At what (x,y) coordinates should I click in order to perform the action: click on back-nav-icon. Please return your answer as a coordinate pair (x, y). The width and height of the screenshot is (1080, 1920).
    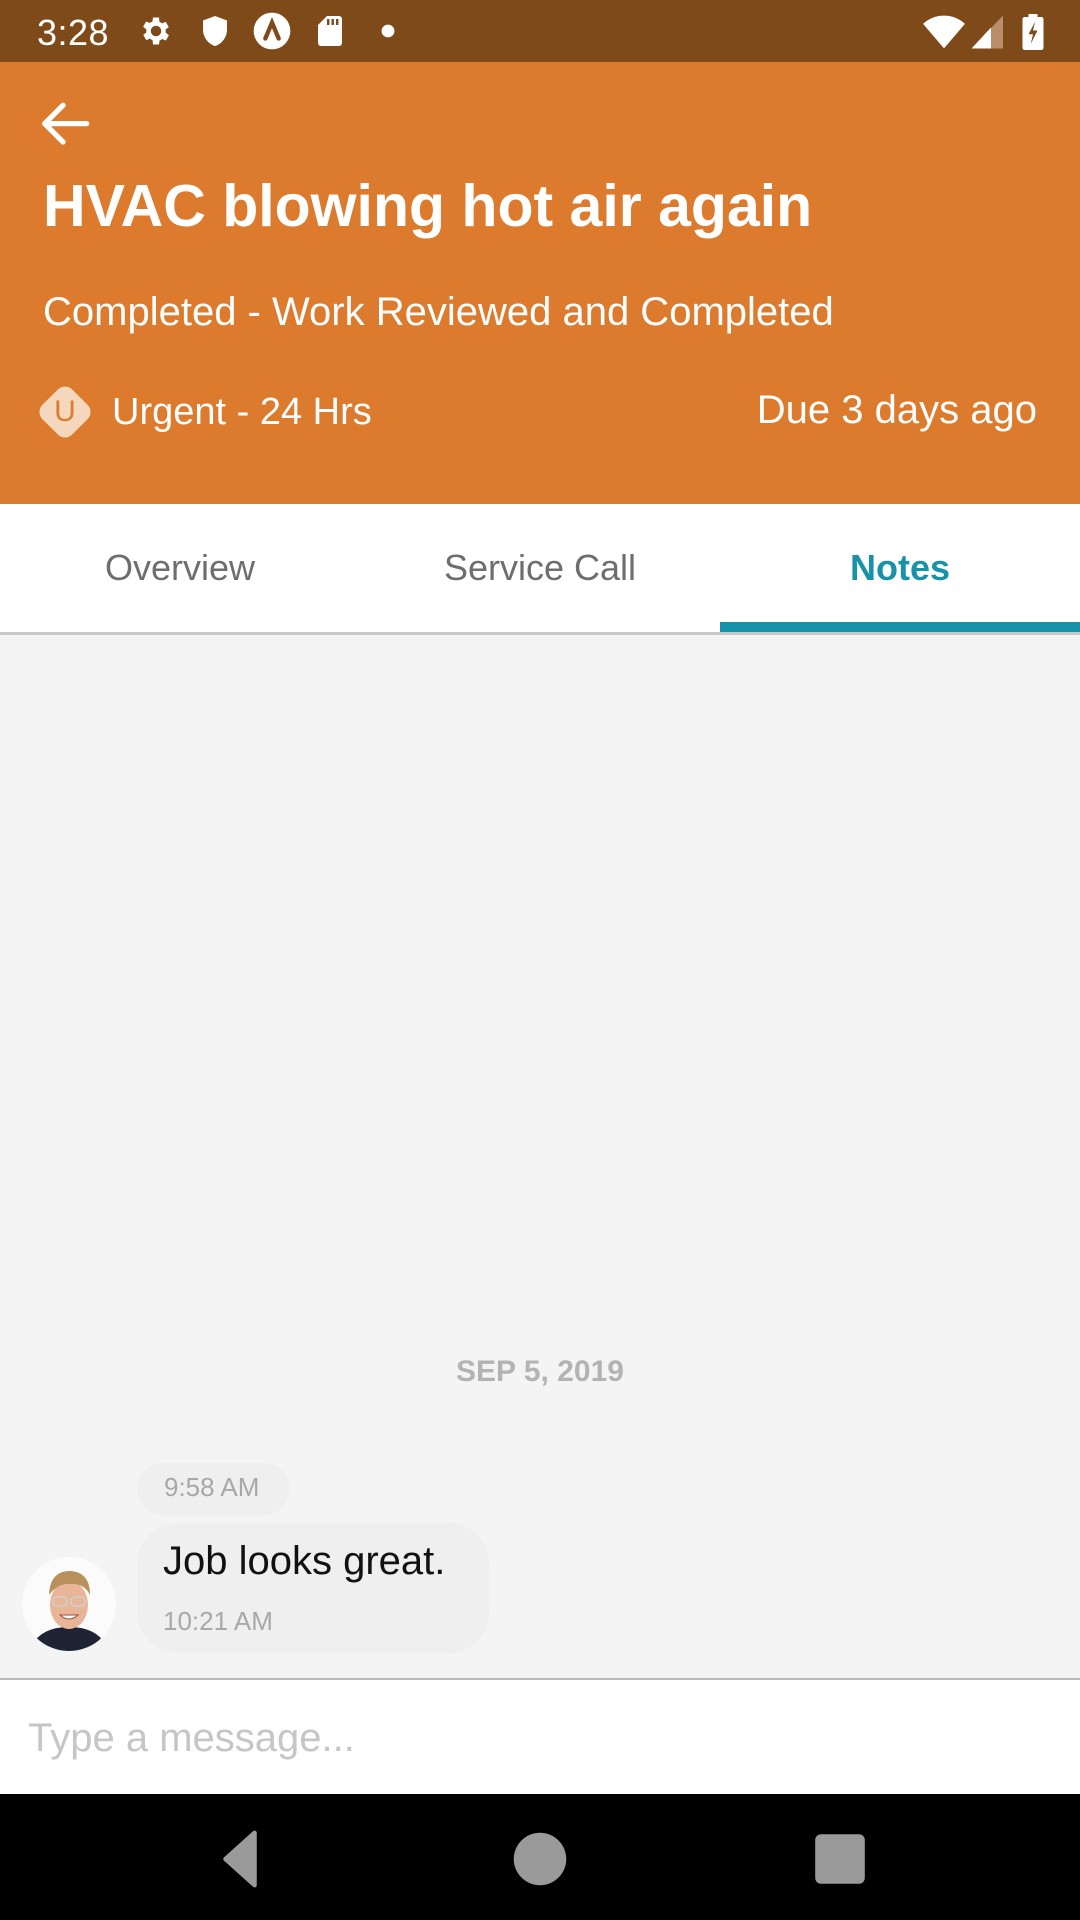
    Looking at the image, I should click on (240, 1859).